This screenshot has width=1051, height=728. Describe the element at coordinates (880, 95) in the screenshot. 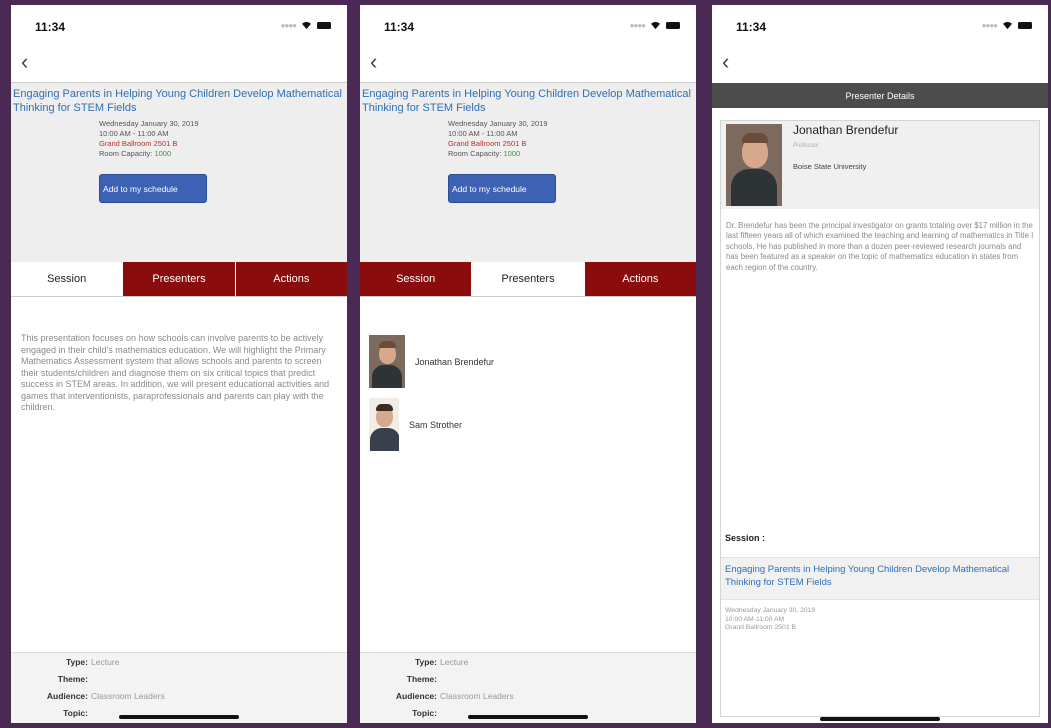

I see `presenter-details-bar: Presenter Details` at that location.